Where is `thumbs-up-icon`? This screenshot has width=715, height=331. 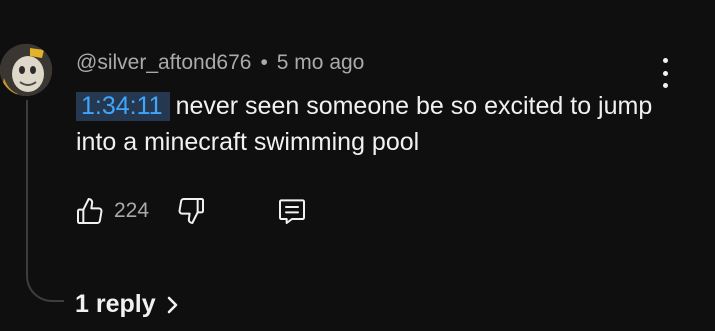 thumbs-up-icon is located at coordinates (90, 211).